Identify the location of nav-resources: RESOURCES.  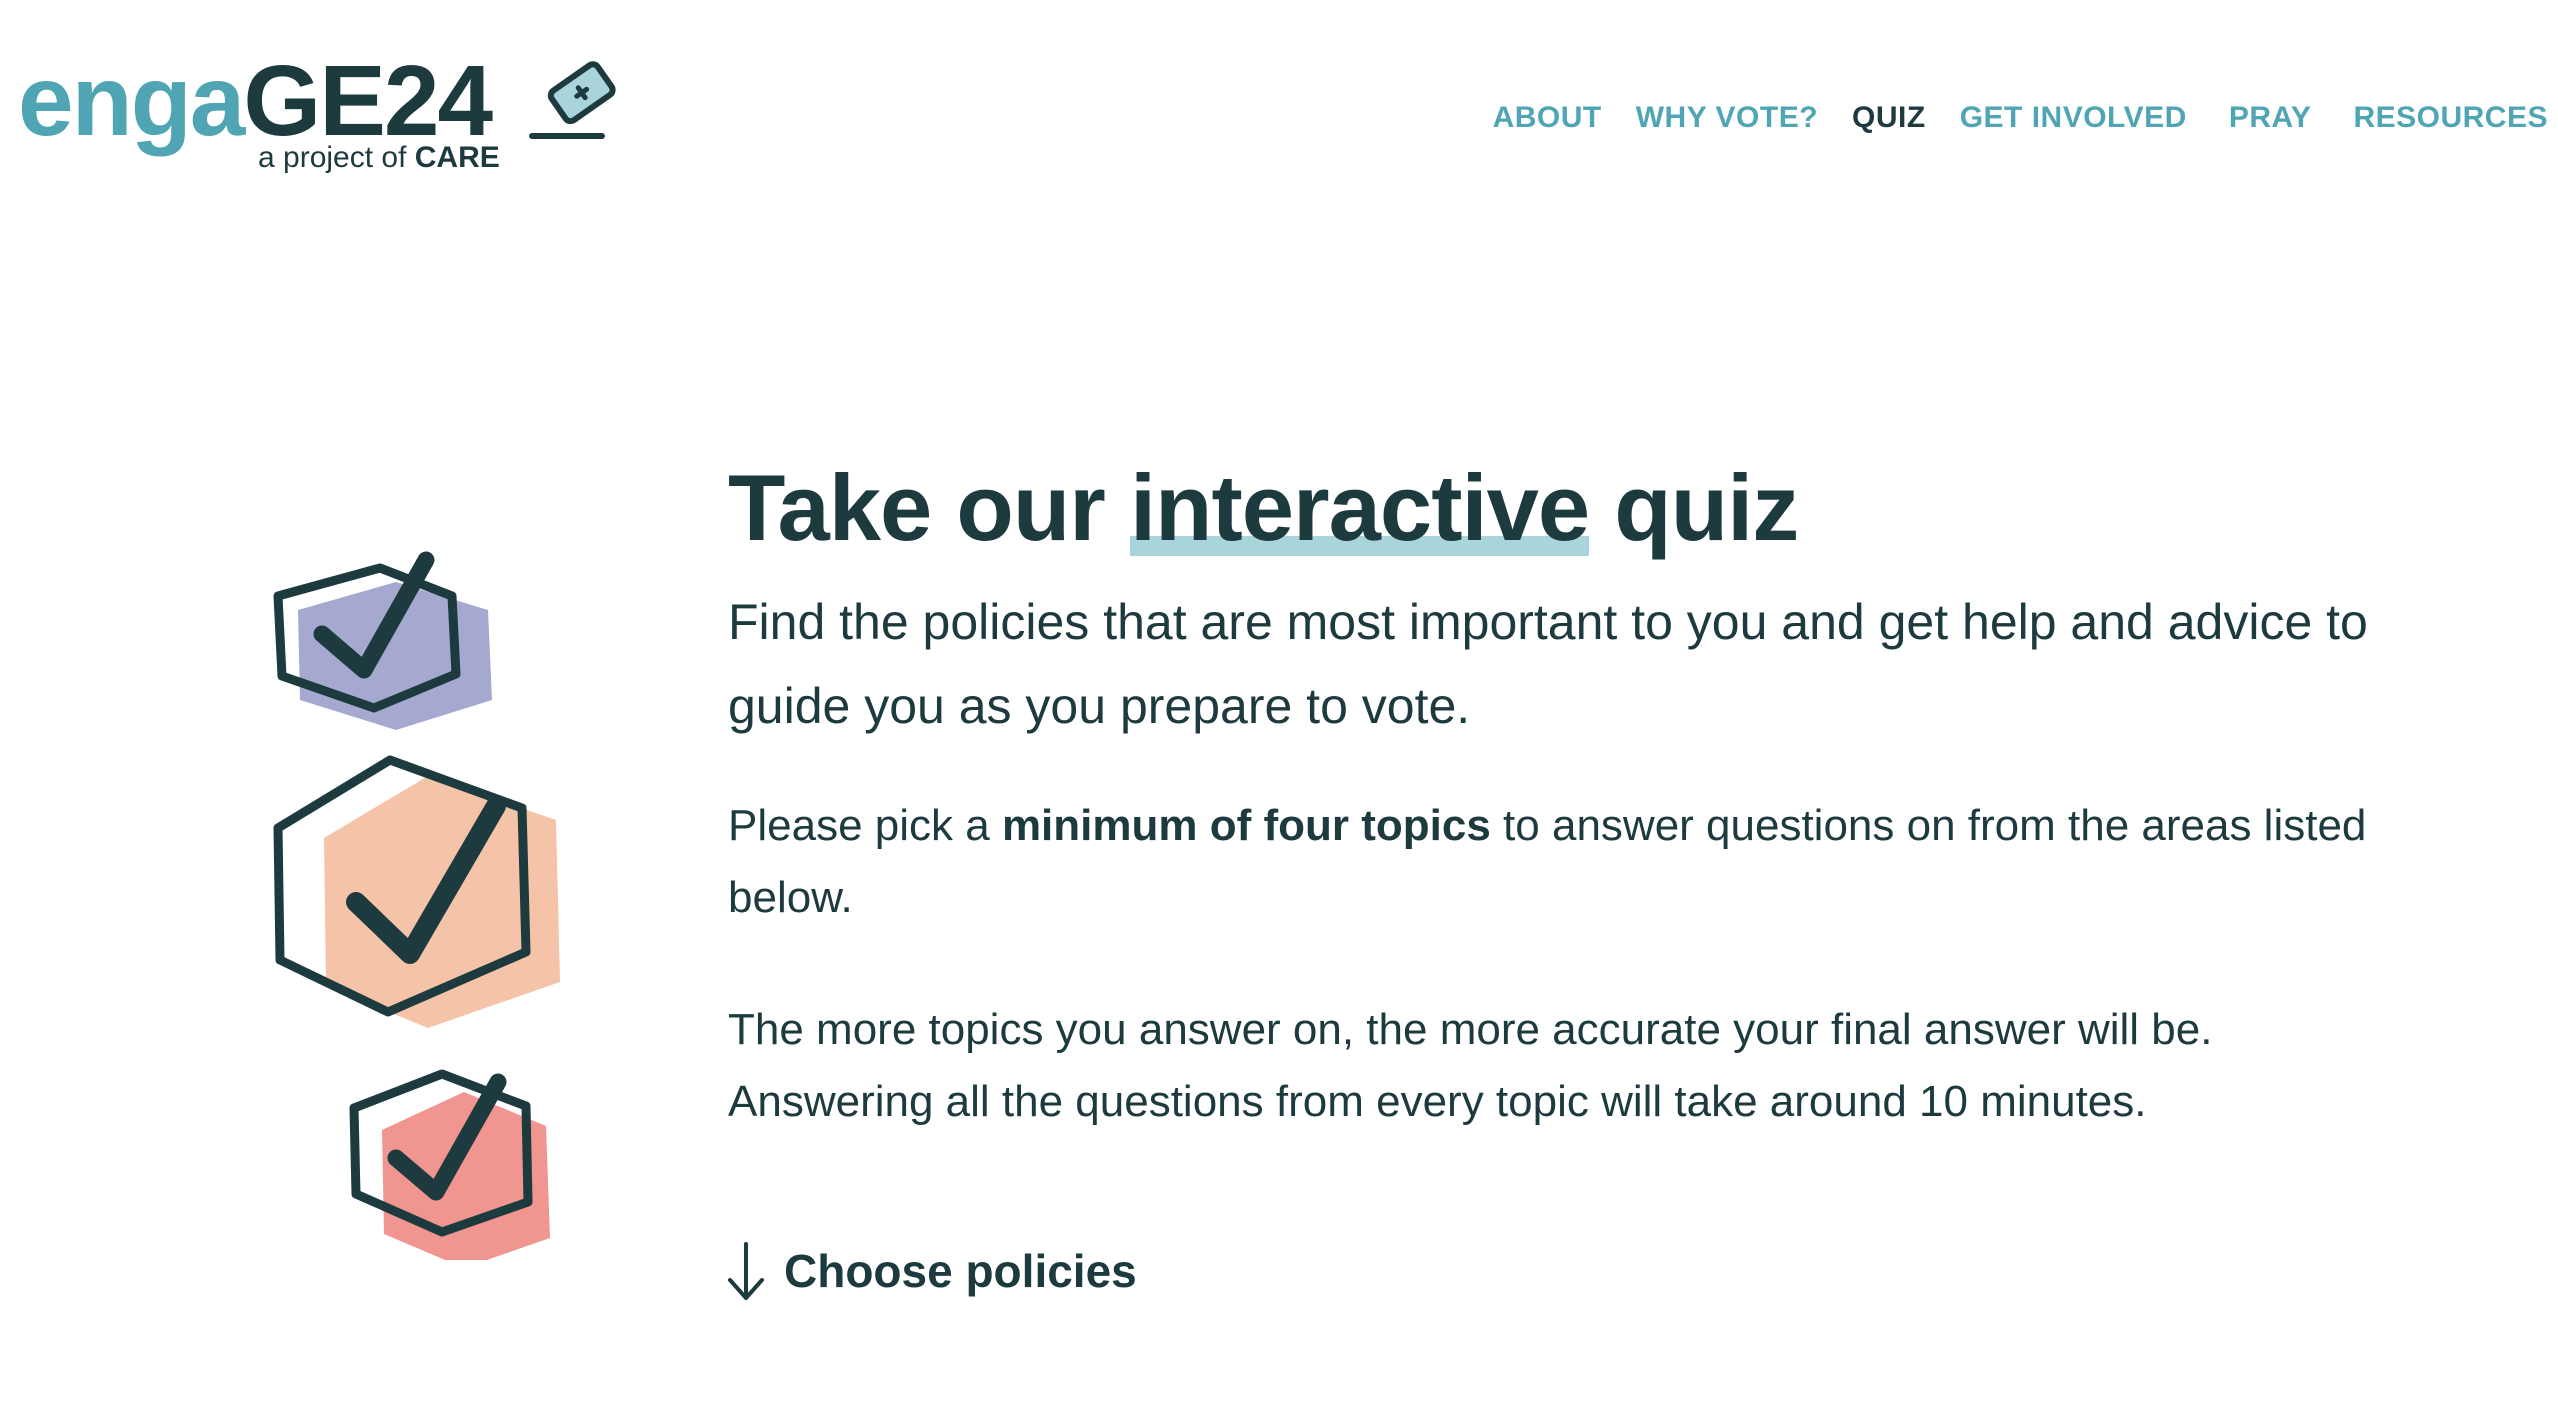
(2450, 118).